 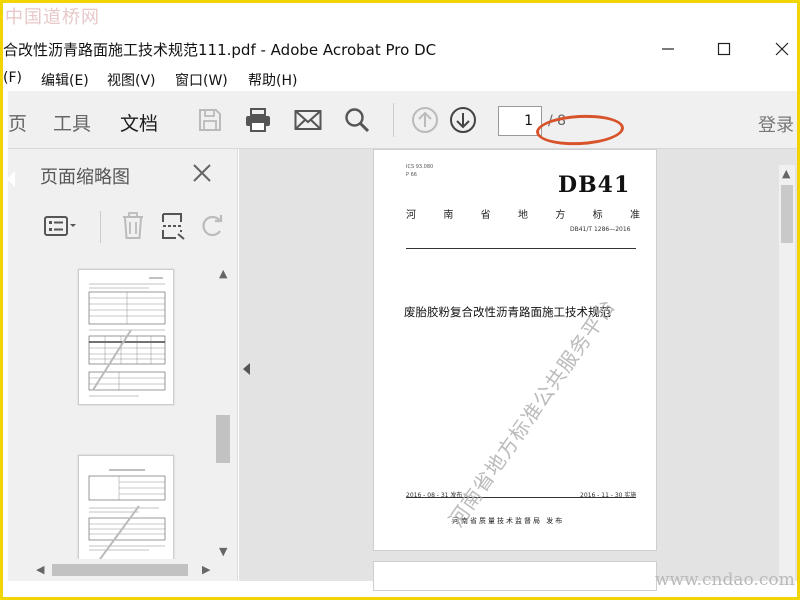 I want to click on print-button, so click(x=258, y=120).